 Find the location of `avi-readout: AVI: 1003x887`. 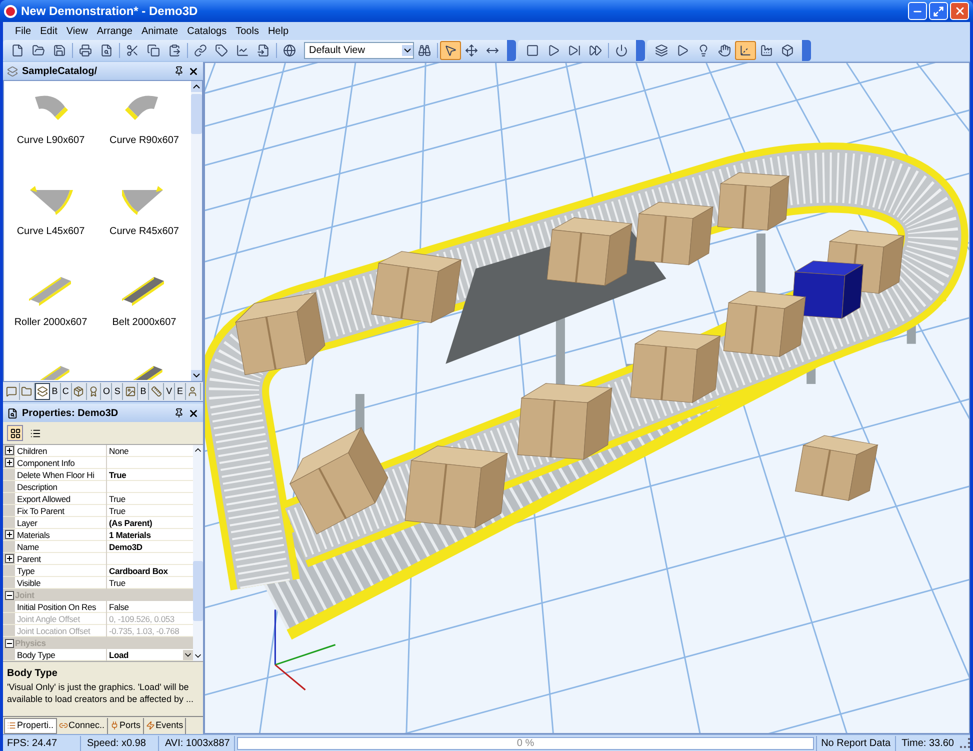

avi-readout: AVI: 1003x887 is located at coordinates (198, 743).